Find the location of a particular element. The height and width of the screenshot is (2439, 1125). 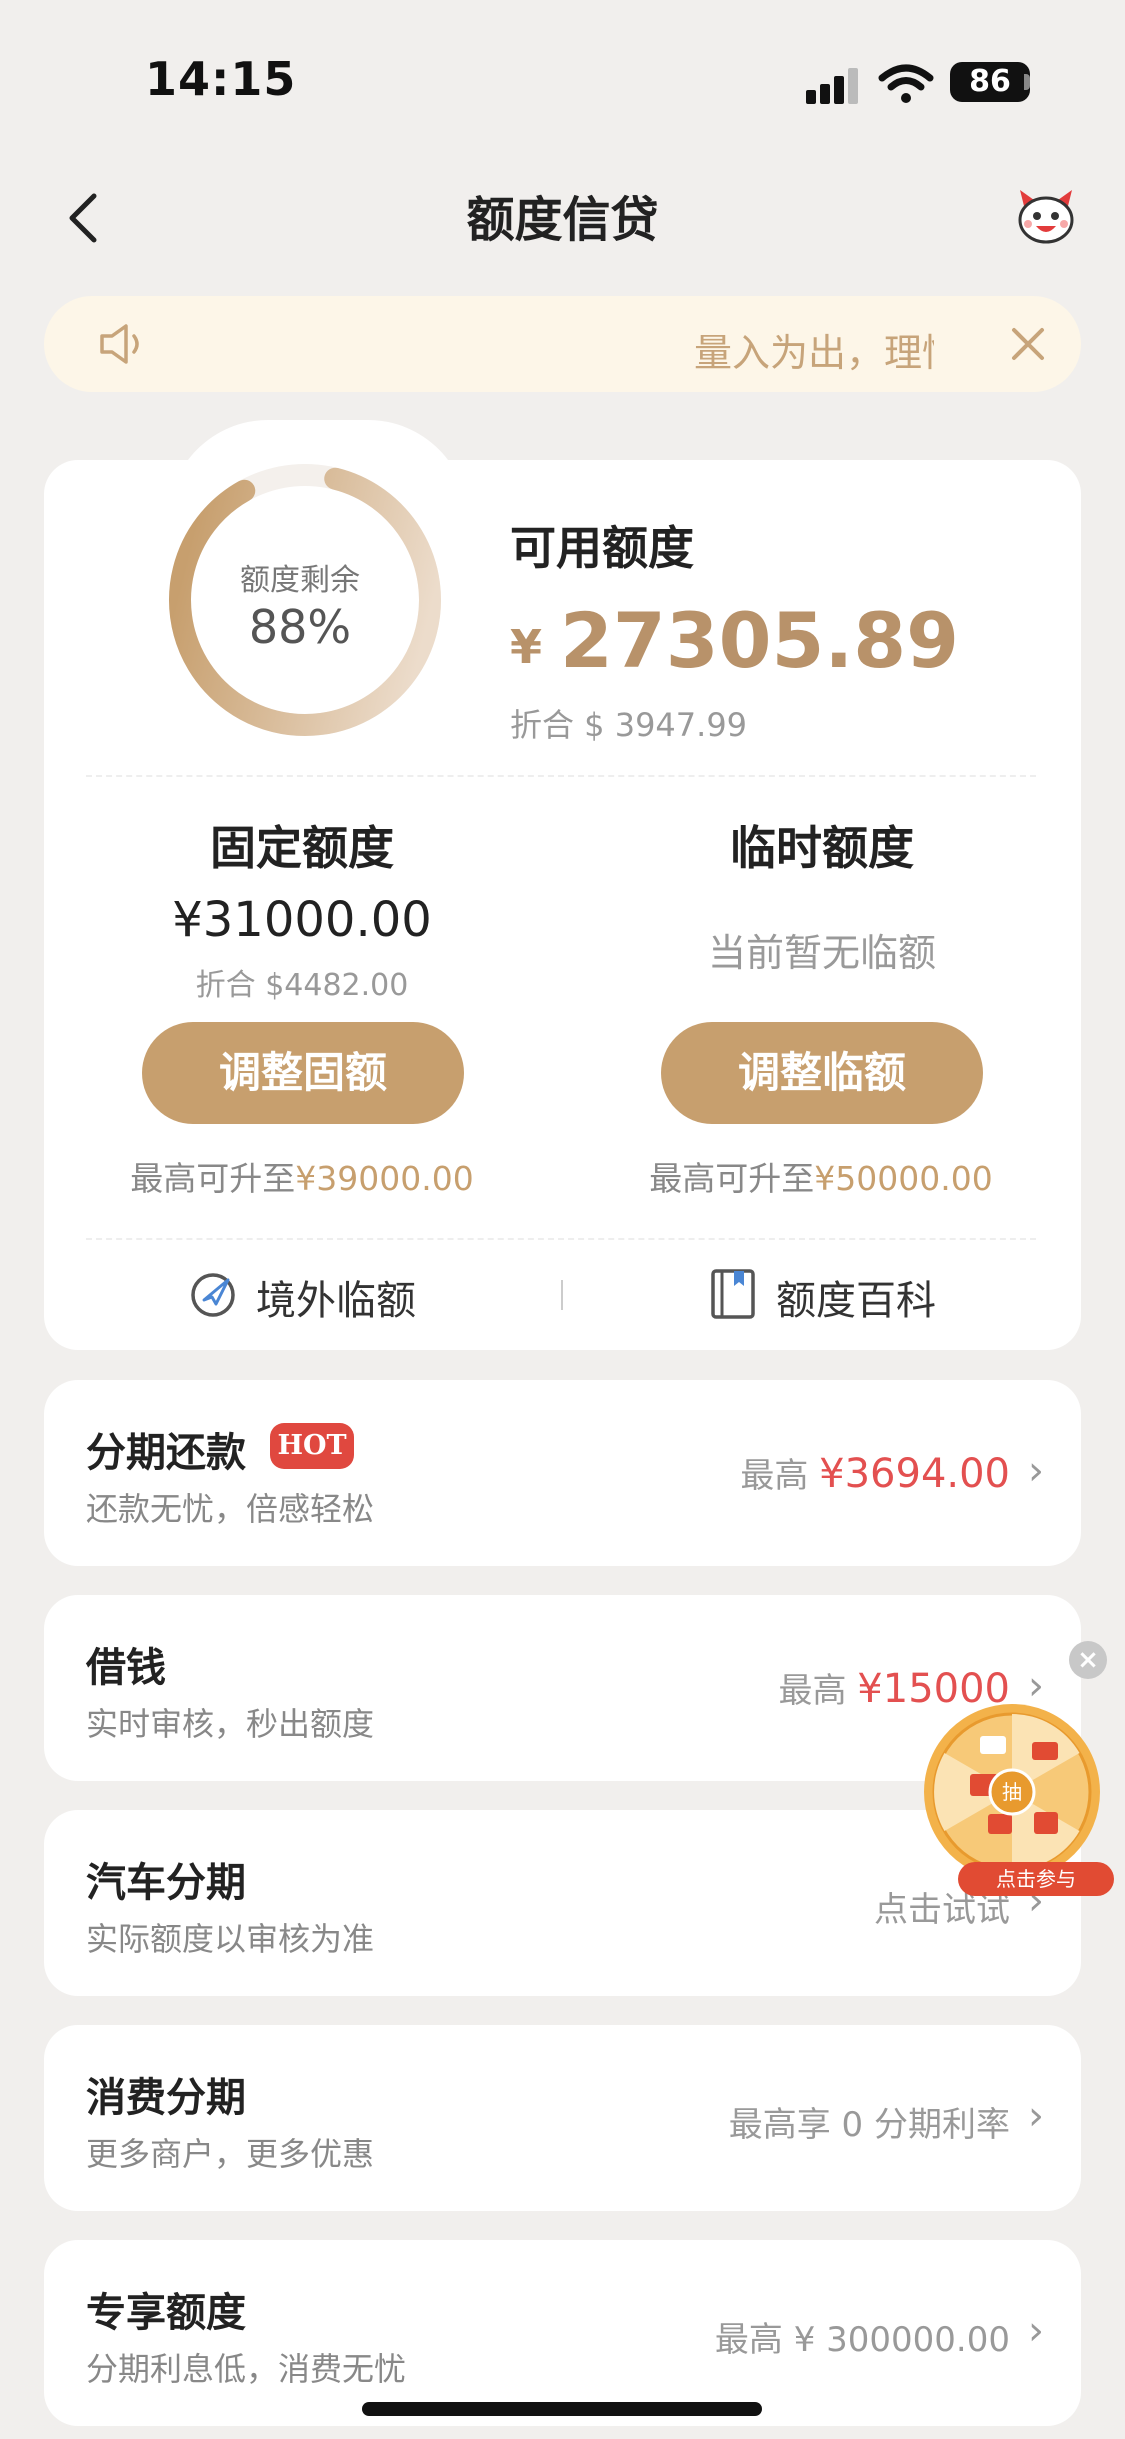

product-title: 汽车分期 is located at coordinates (166, 1883).